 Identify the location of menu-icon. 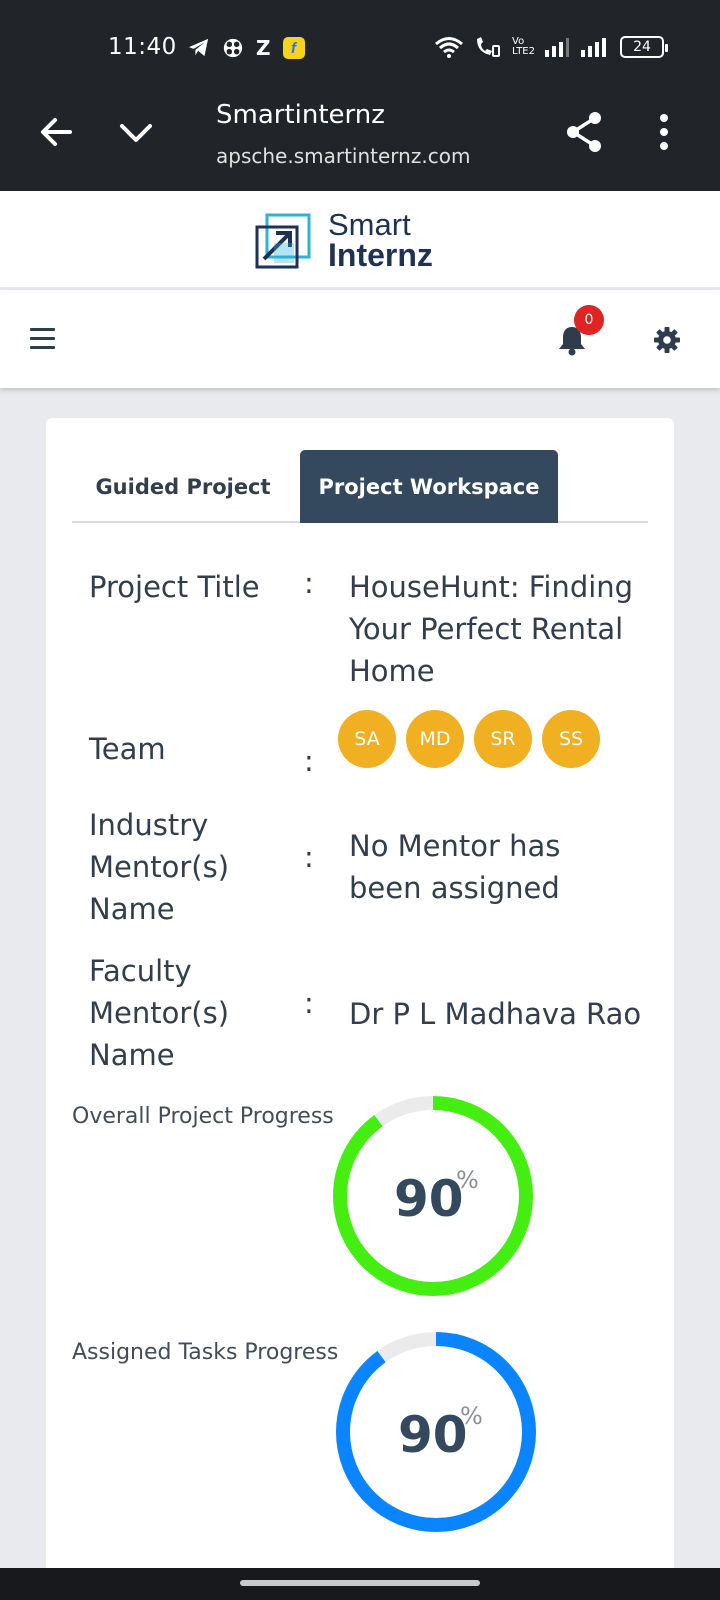
(42, 339).